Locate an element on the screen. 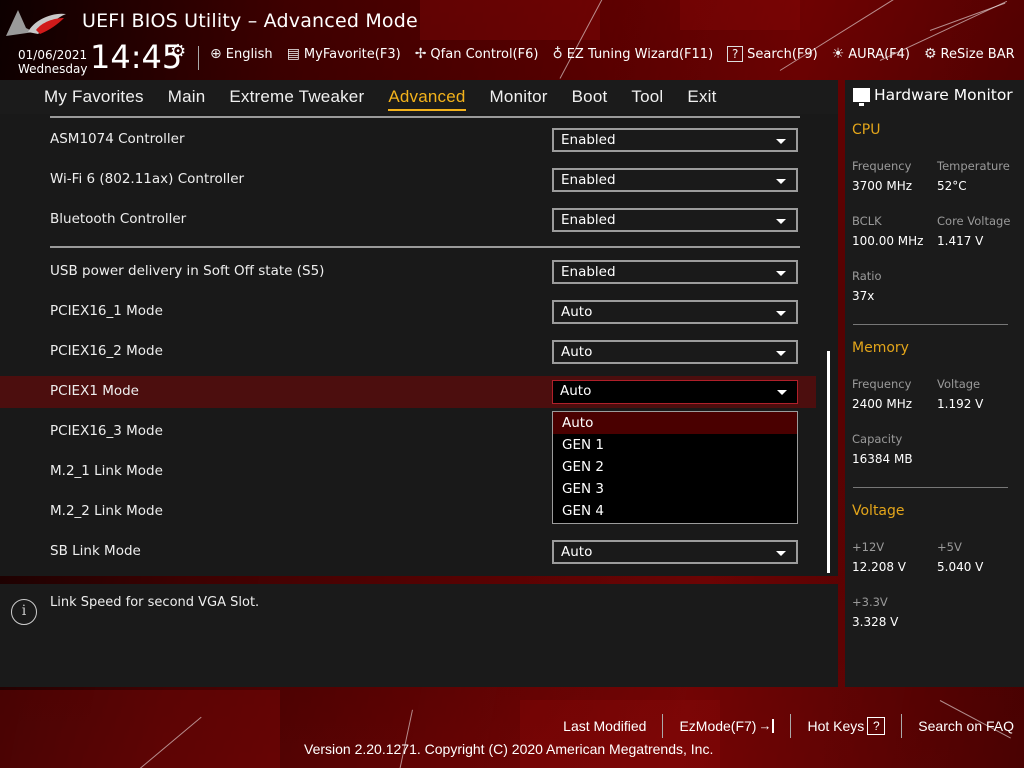 This screenshot has height=768, width=1024. tab-boot: Boot is located at coordinates (590, 97).